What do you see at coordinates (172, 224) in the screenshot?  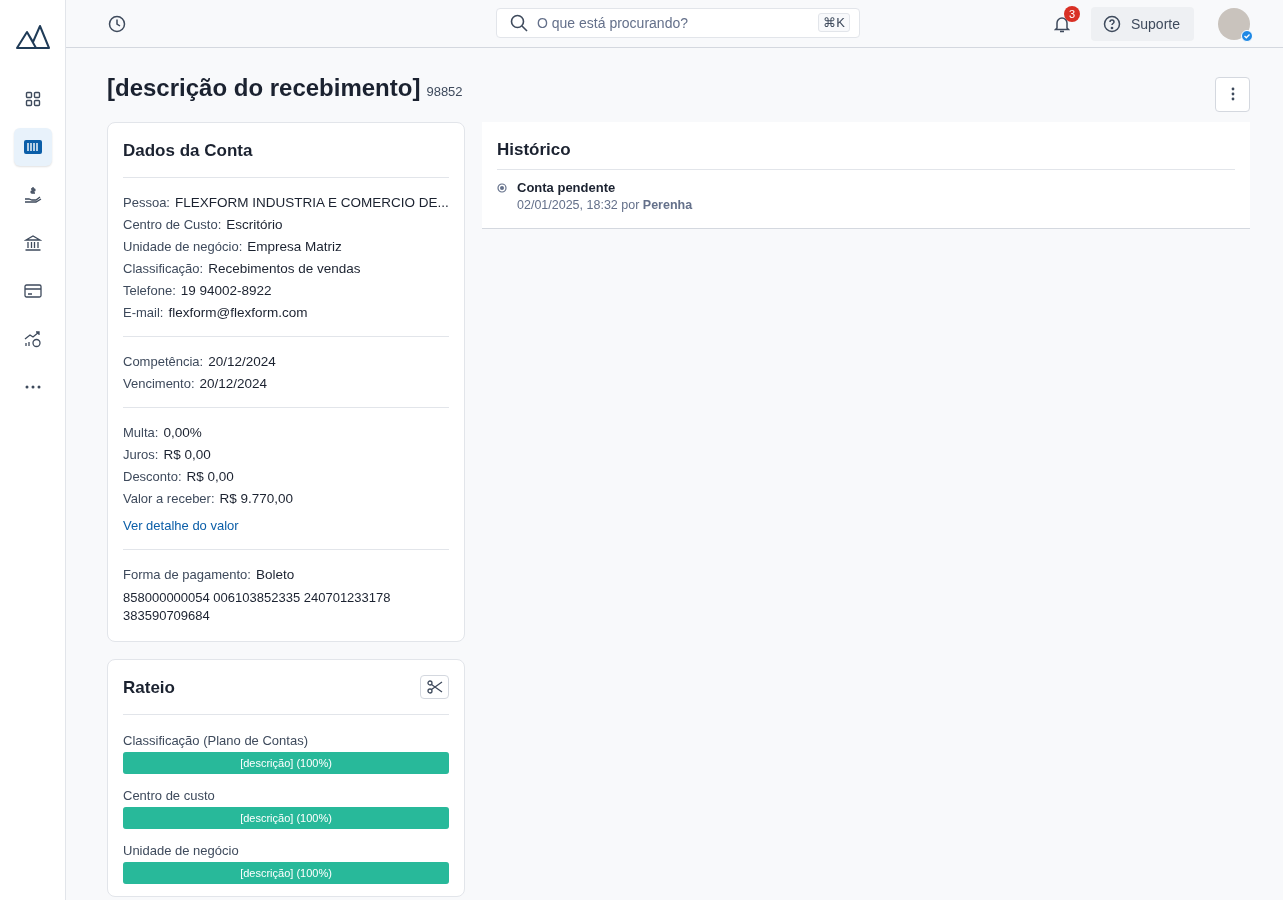 I see `field-label: Centro de Custo:` at bounding box center [172, 224].